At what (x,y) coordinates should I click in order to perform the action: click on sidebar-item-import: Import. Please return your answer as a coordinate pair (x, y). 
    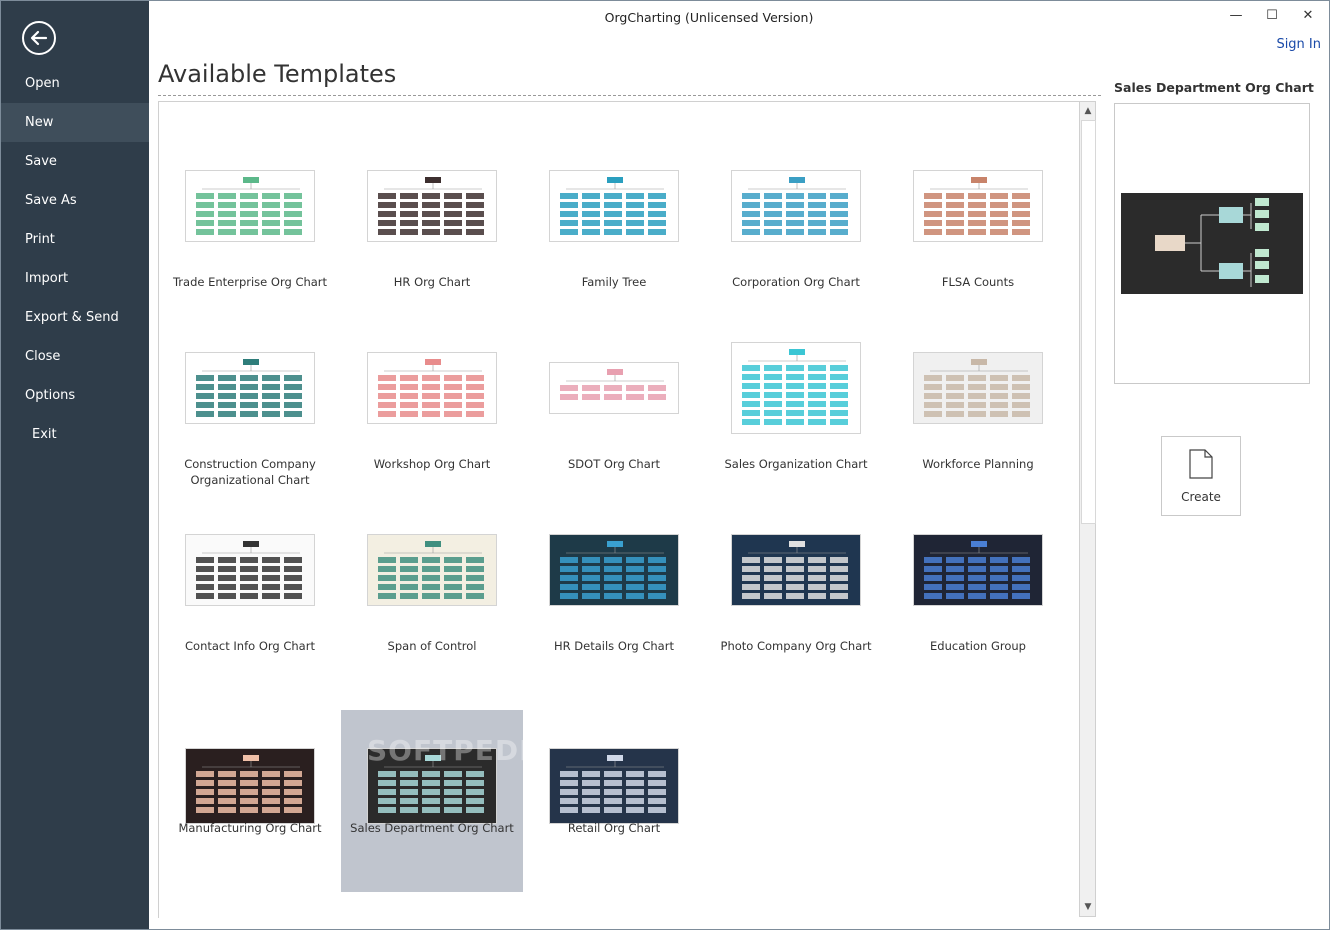
    Looking at the image, I should click on (75, 278).